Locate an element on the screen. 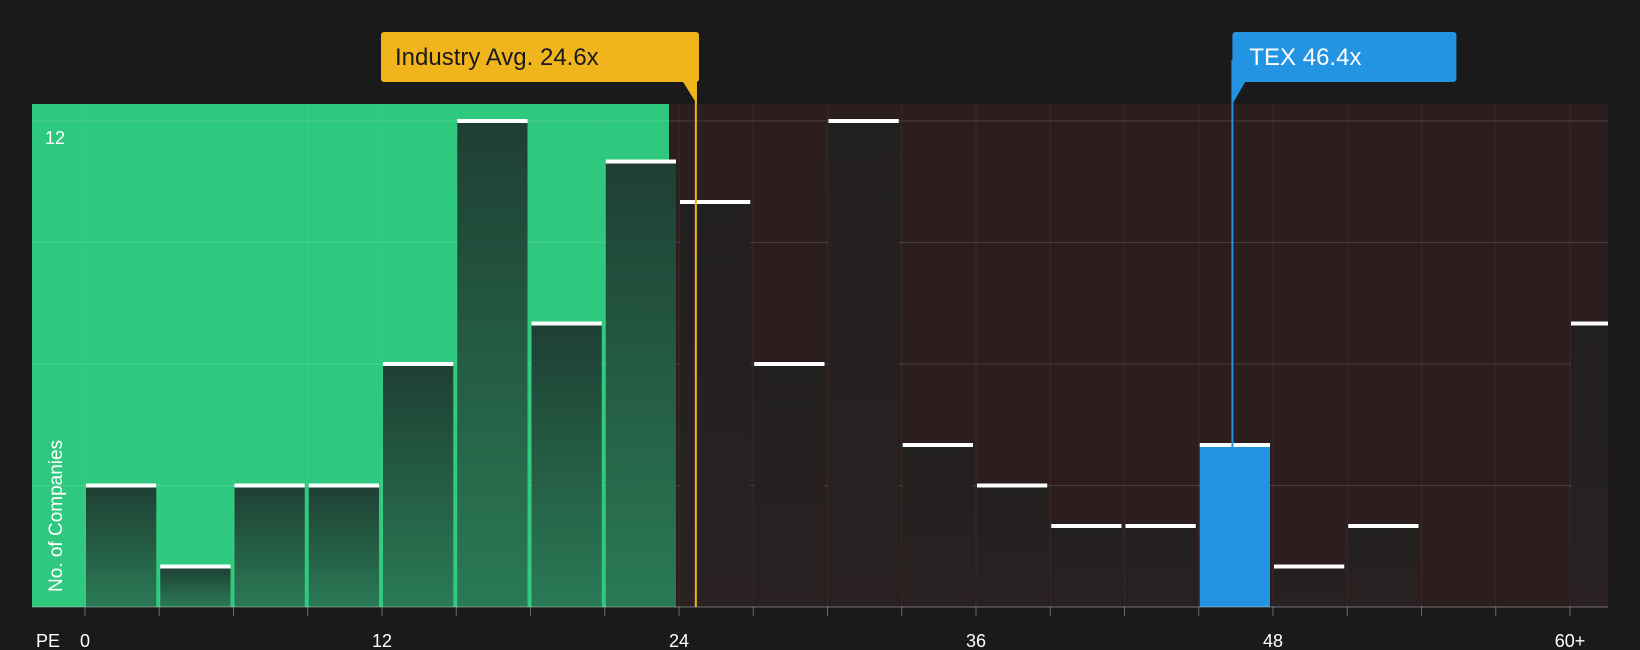 This screenshot has height=650, width=1640. y-axis-label: No. of Companies is located at coordinates (56, 516).